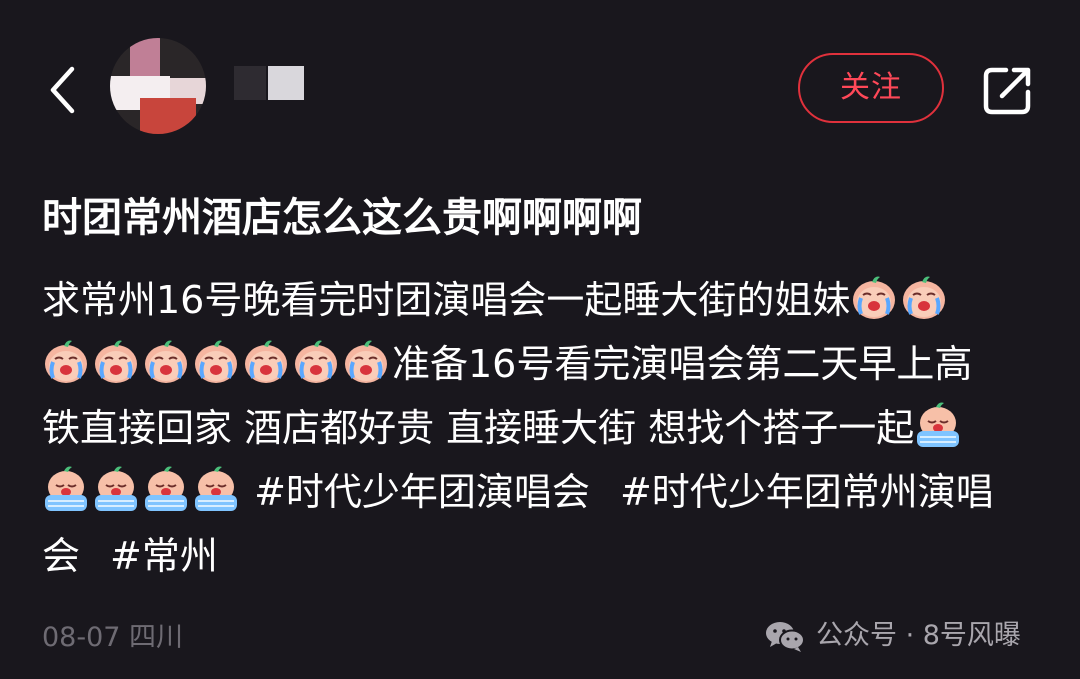  Describe the element at coordinates (446, 300) in the screenshot. I see `post-text-1: 求常州16号晚看完时团演唱会一起睡大街的姐妹` at that location.